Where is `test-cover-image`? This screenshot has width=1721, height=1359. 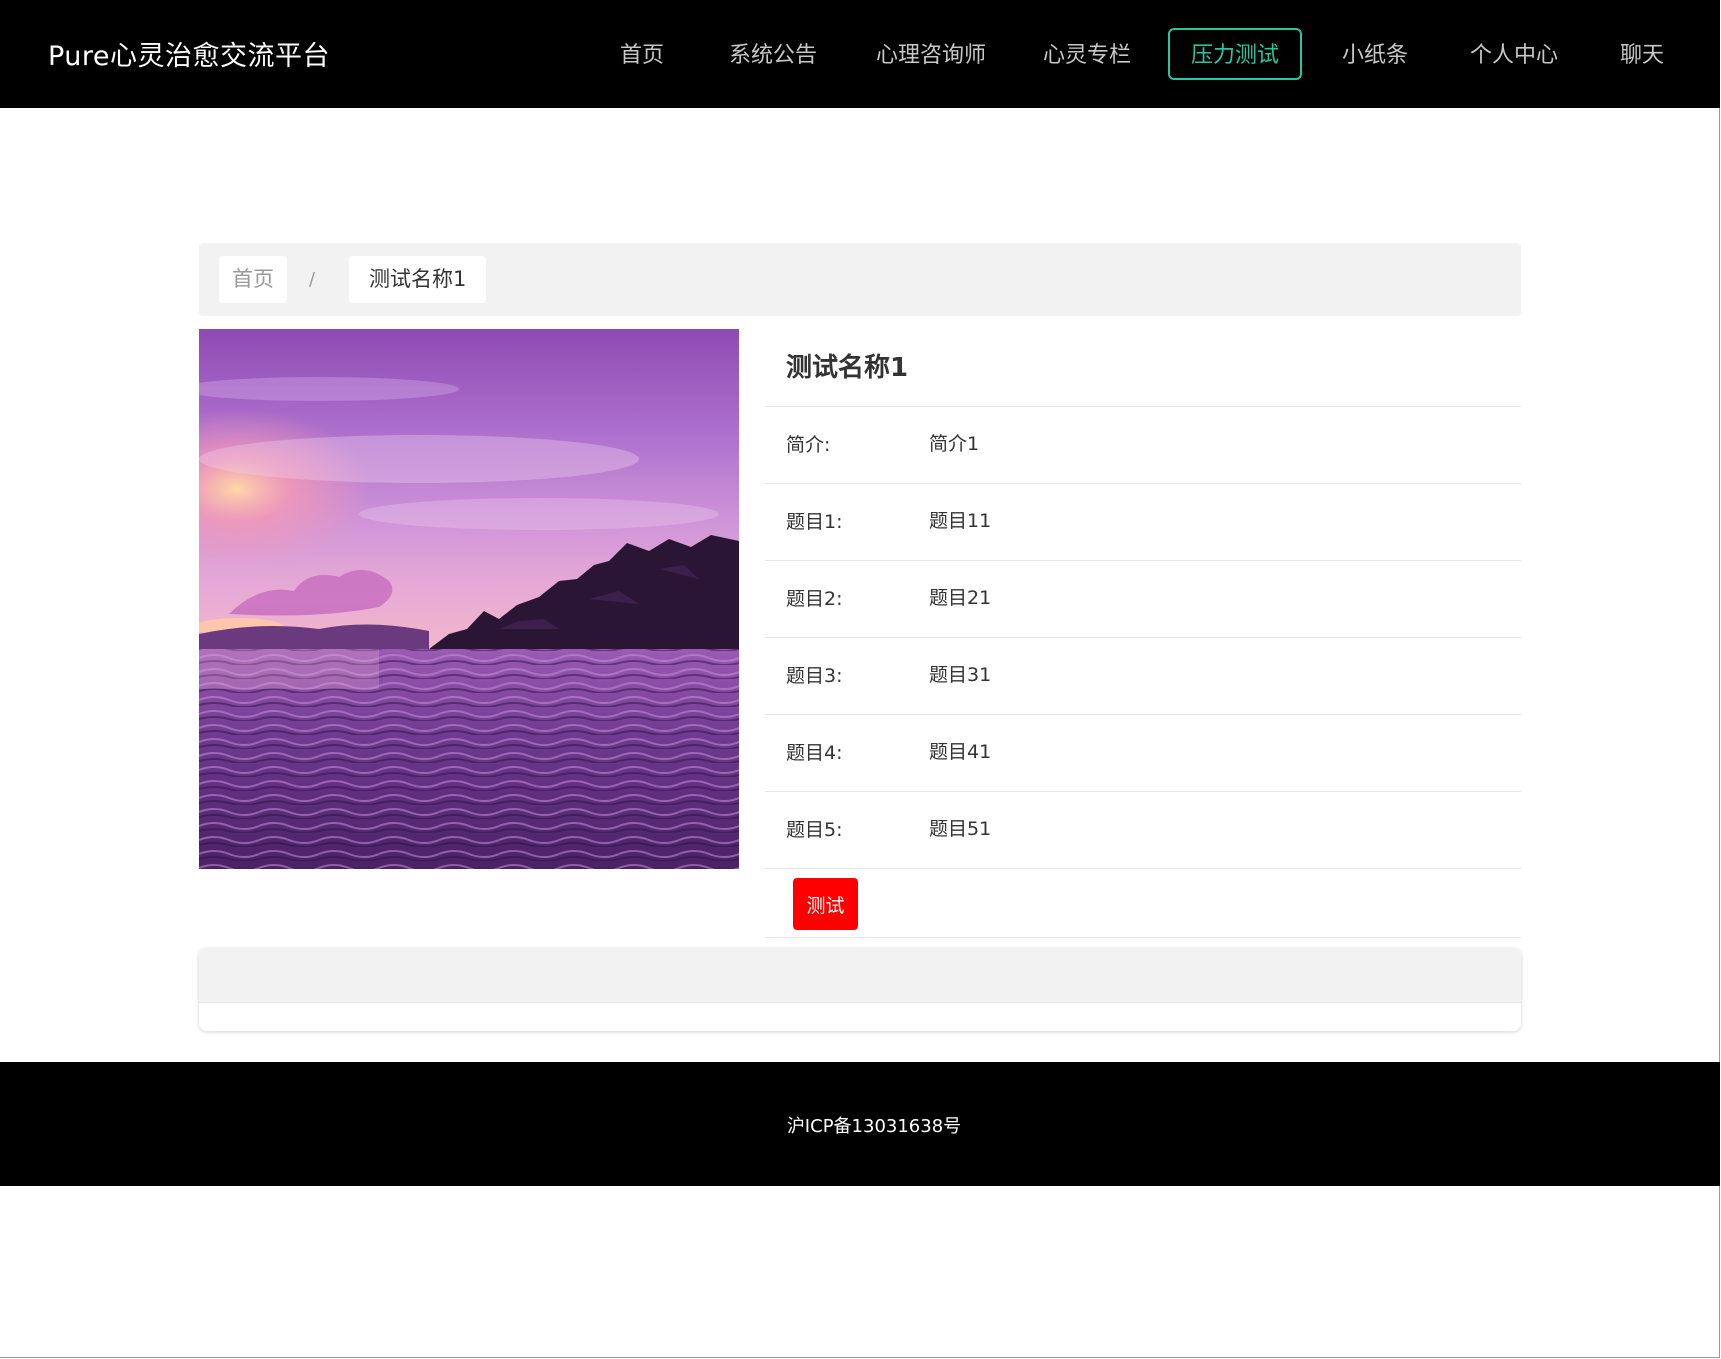 test-cover-image is located at coordinates (469, 599).